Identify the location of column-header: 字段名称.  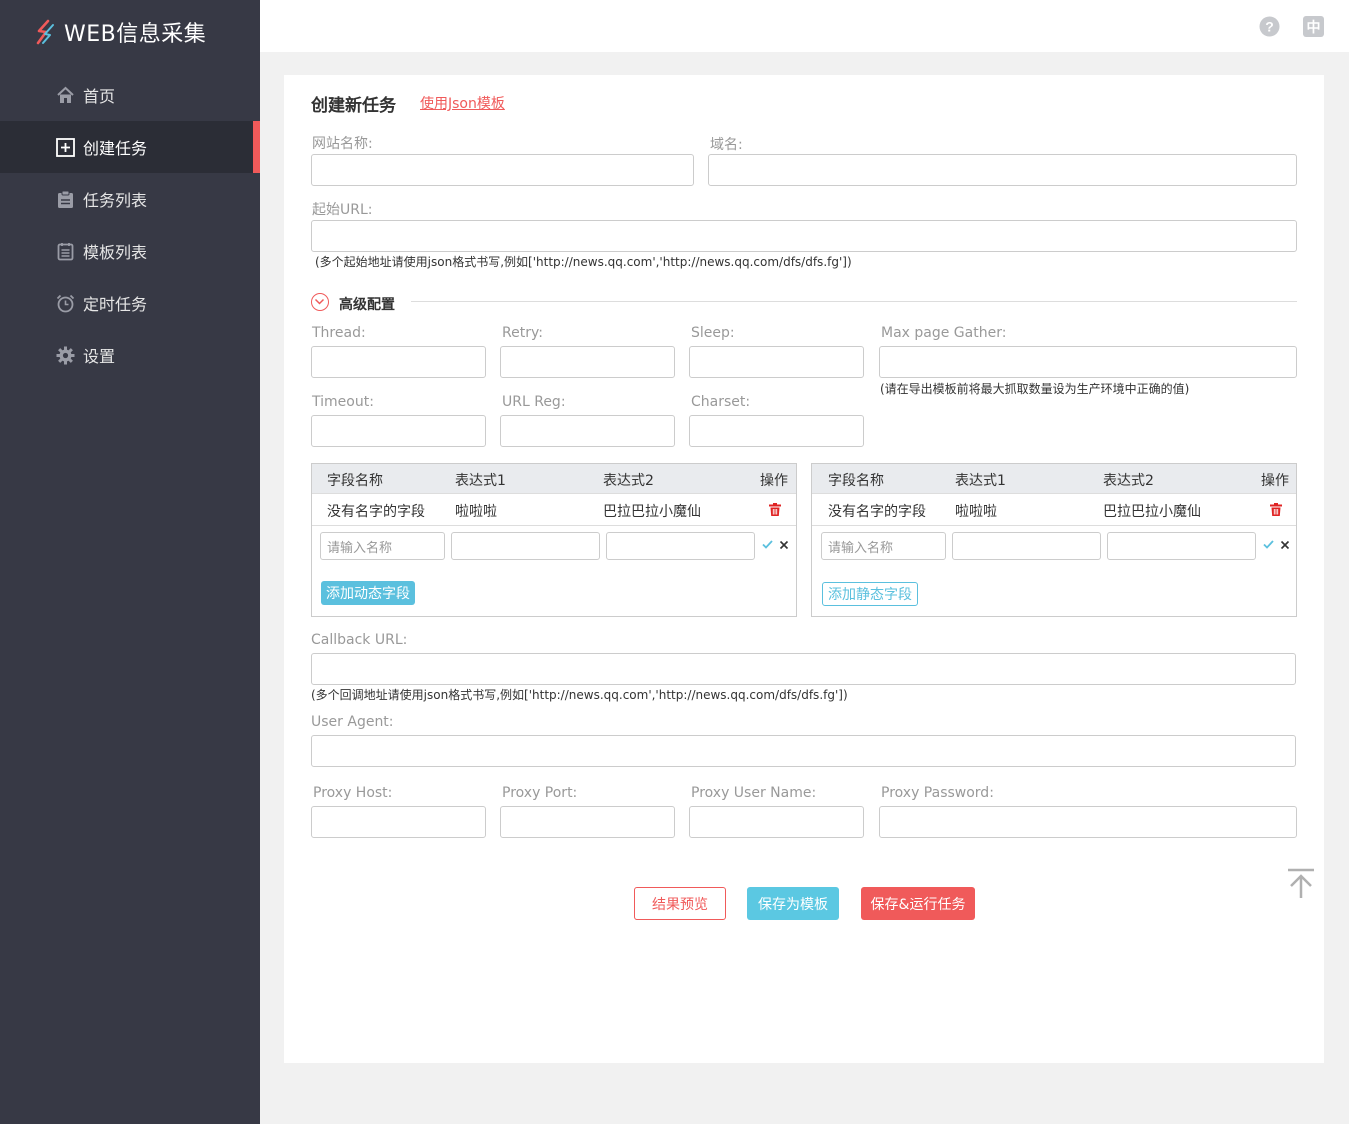
(856, 481).